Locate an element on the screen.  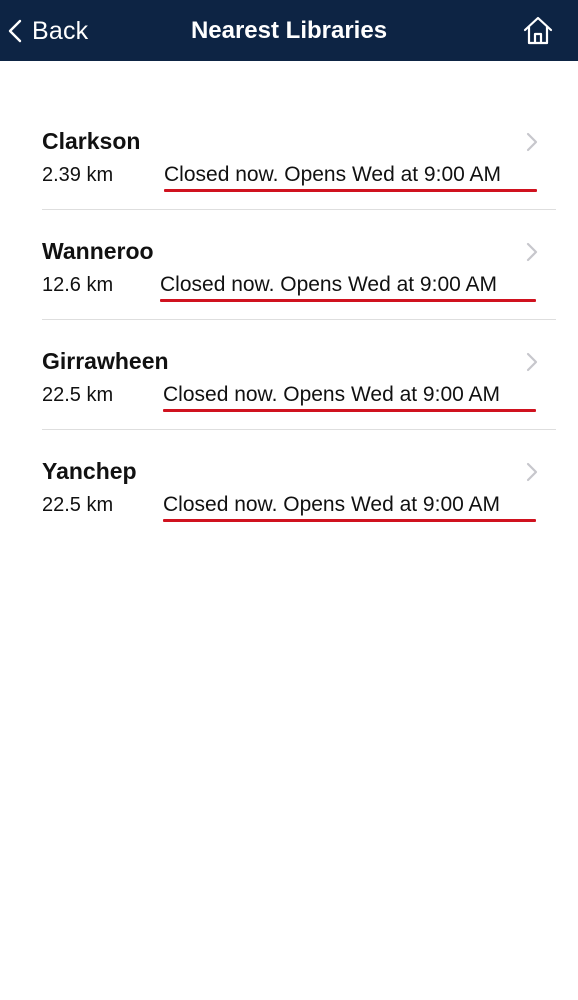
library-name: Yanchep is located at coordinates (89, 471).